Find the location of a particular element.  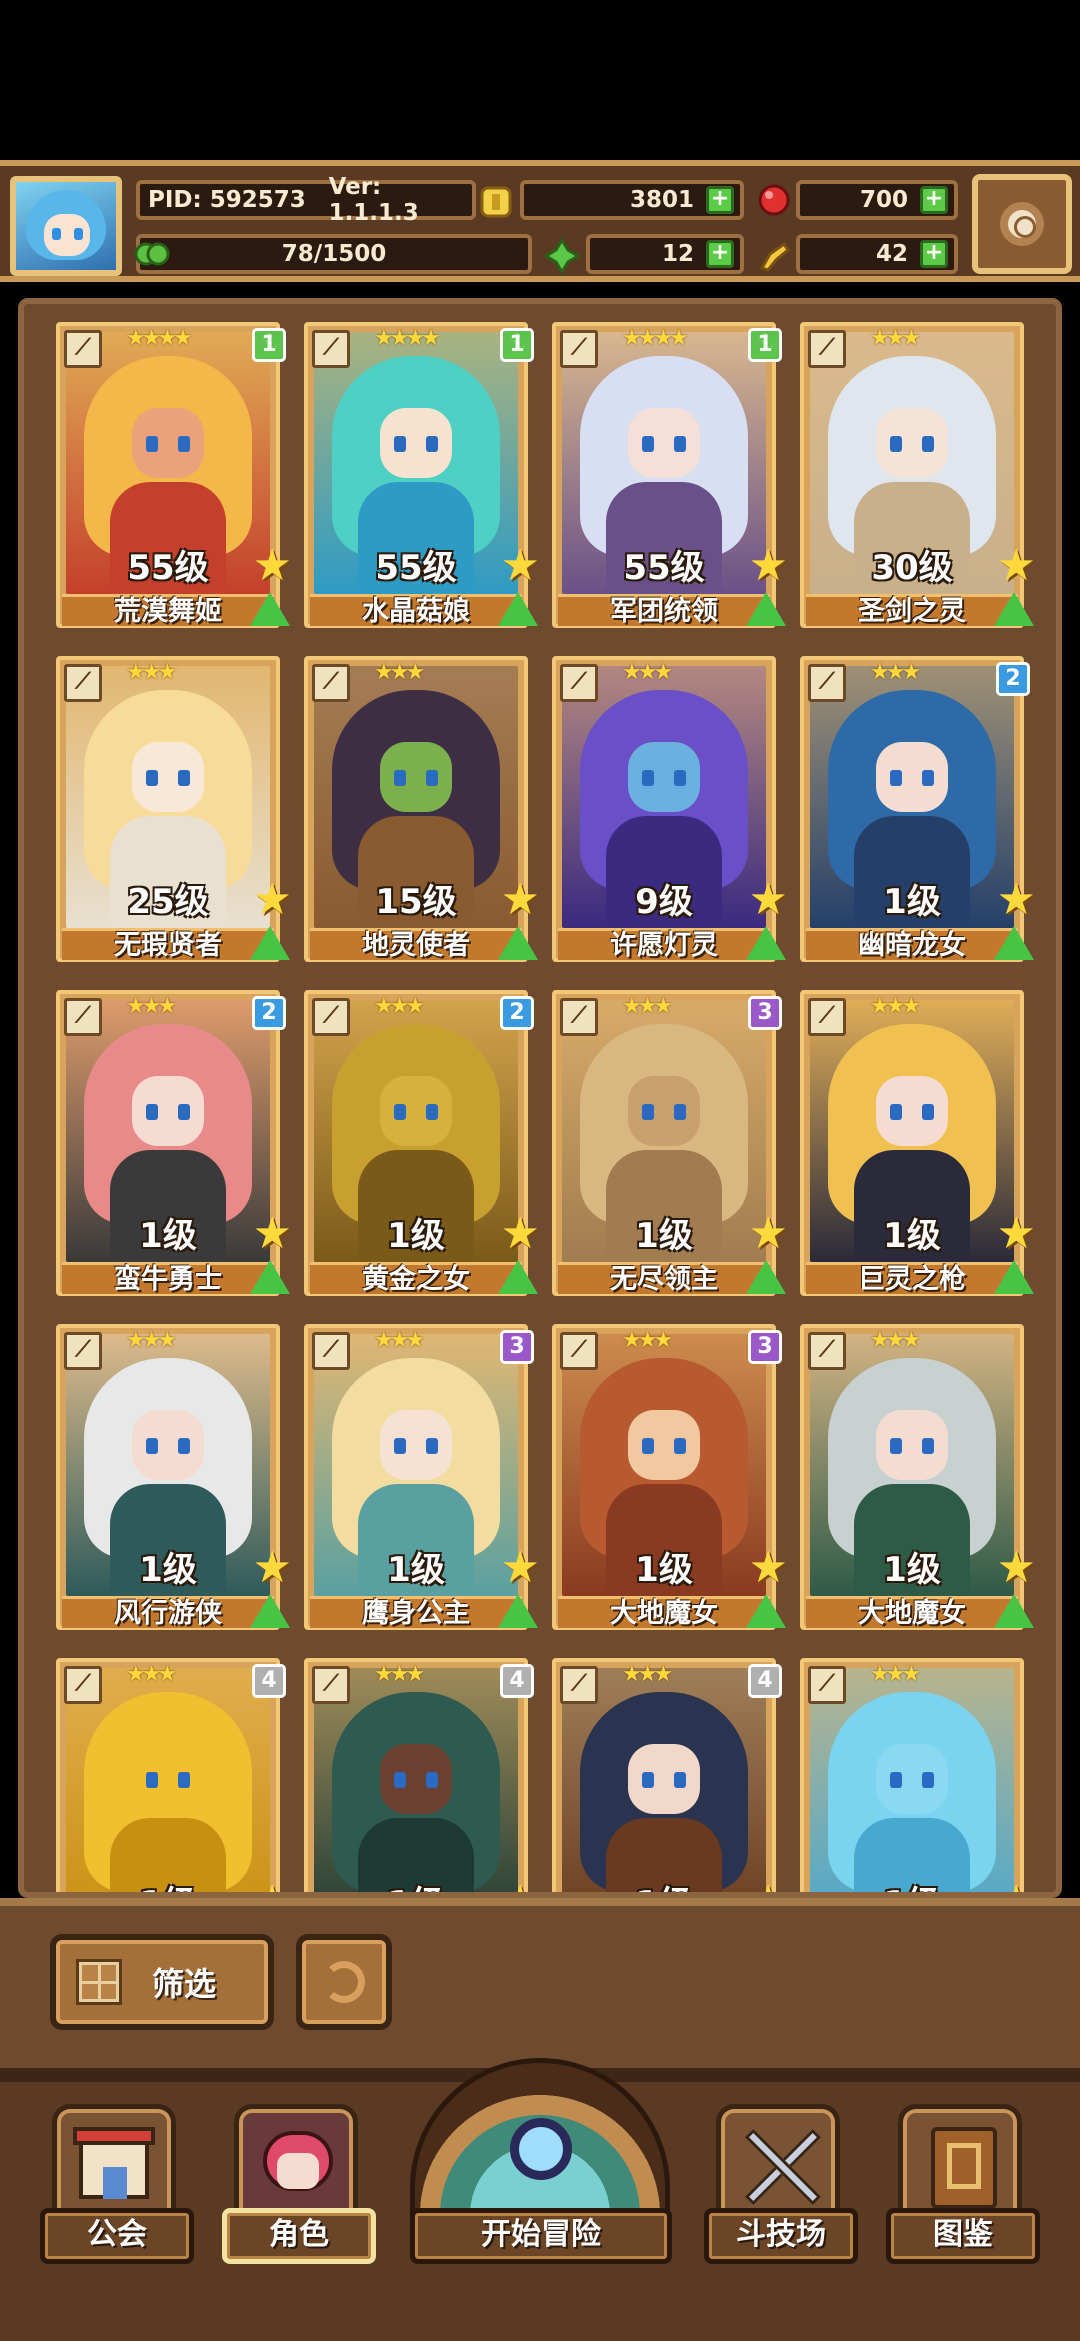

add-gold-button: + is located at coordinates (720, 200).